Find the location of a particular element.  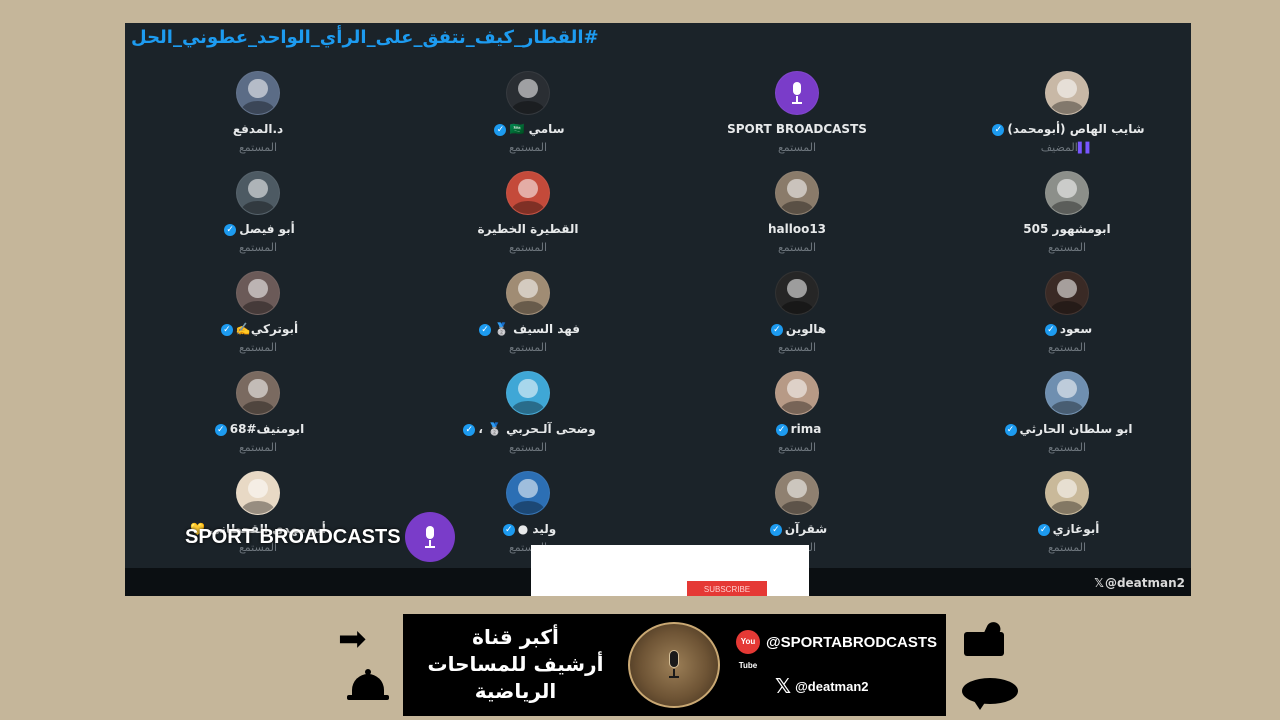

banner-tagline: أكبر قناة أرشيف للمساحات الرياضية is located at coordinates (515, 664).